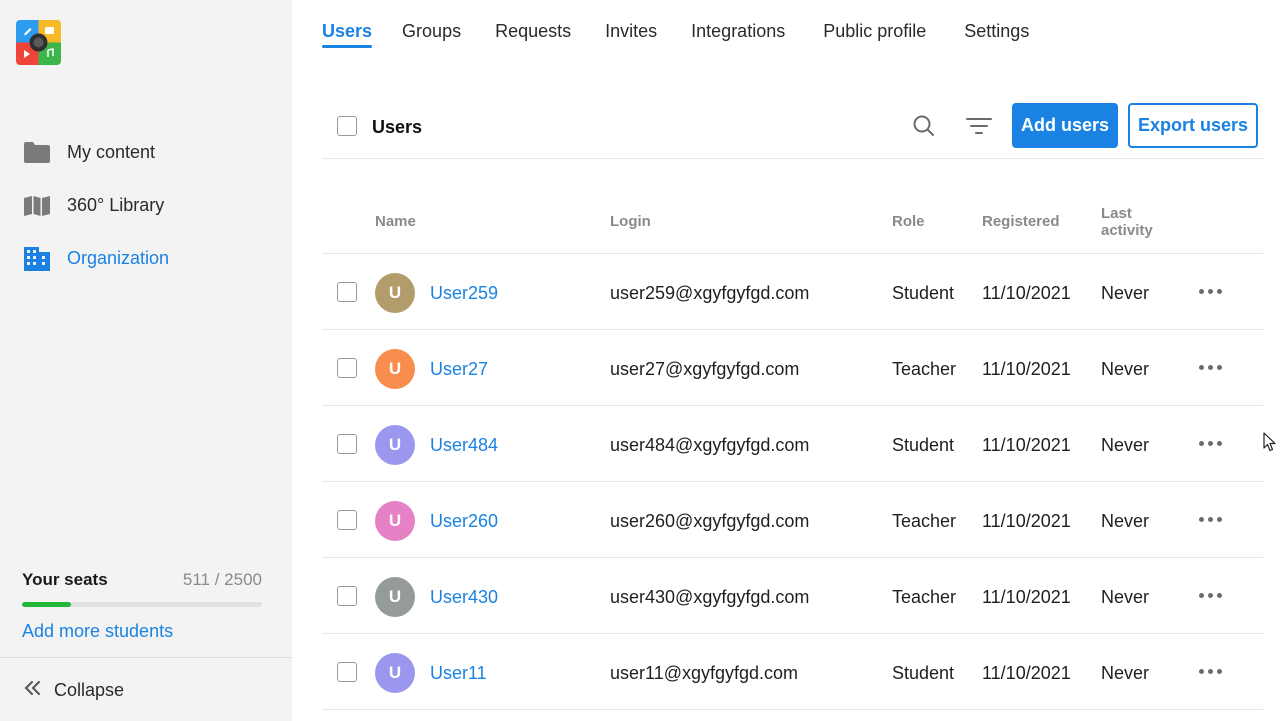  What do you see at coordinates (1193, 125) in the screenshot?
I see `export-users-button: Export users` at bounding box center [1193, 125].